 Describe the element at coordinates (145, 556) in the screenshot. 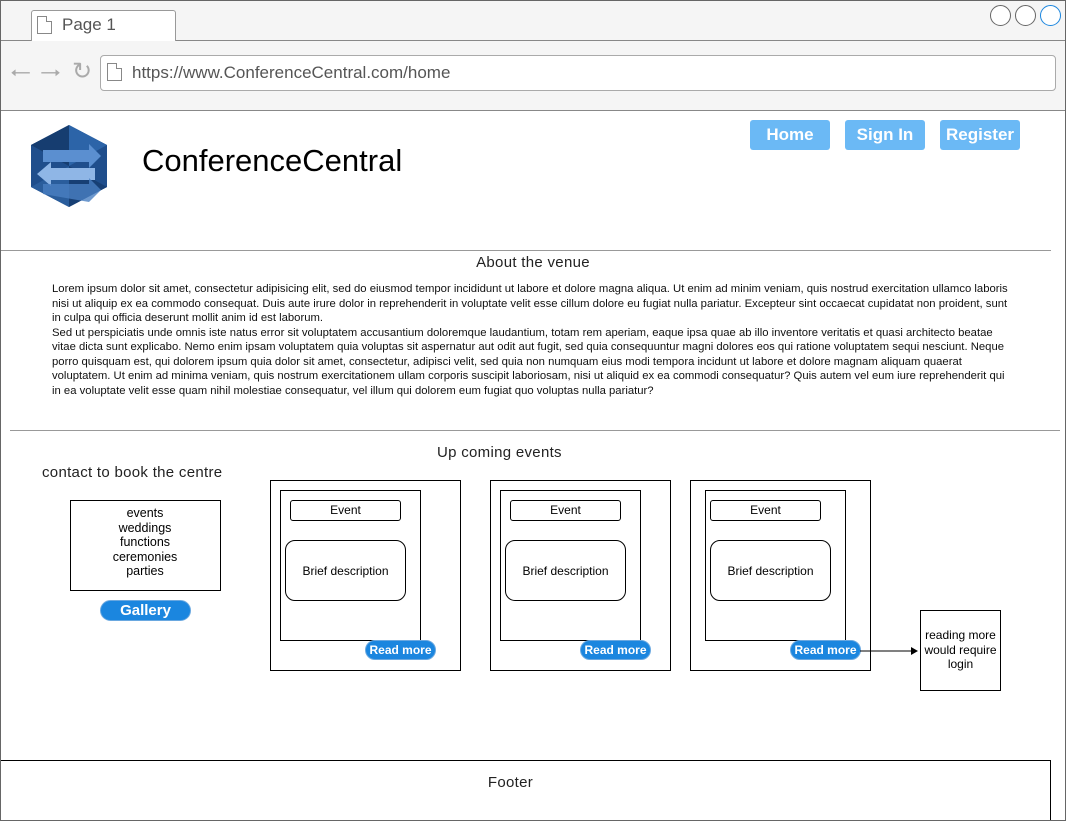

I see `list-item: ceremonies` at that location.